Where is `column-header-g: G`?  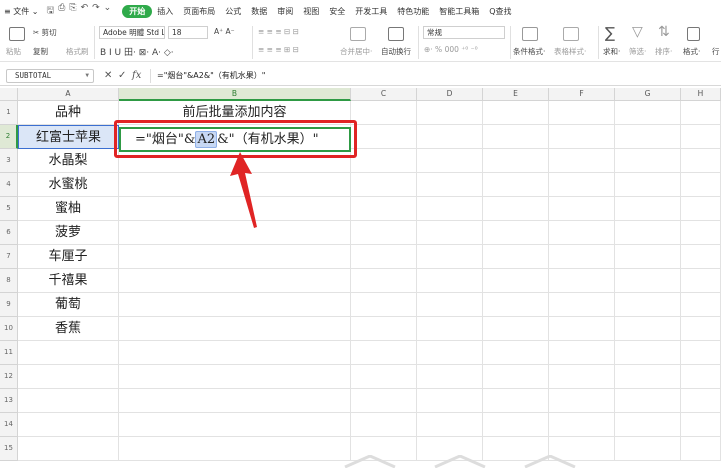 column-header-g: G is located at coordinates (648, 94).